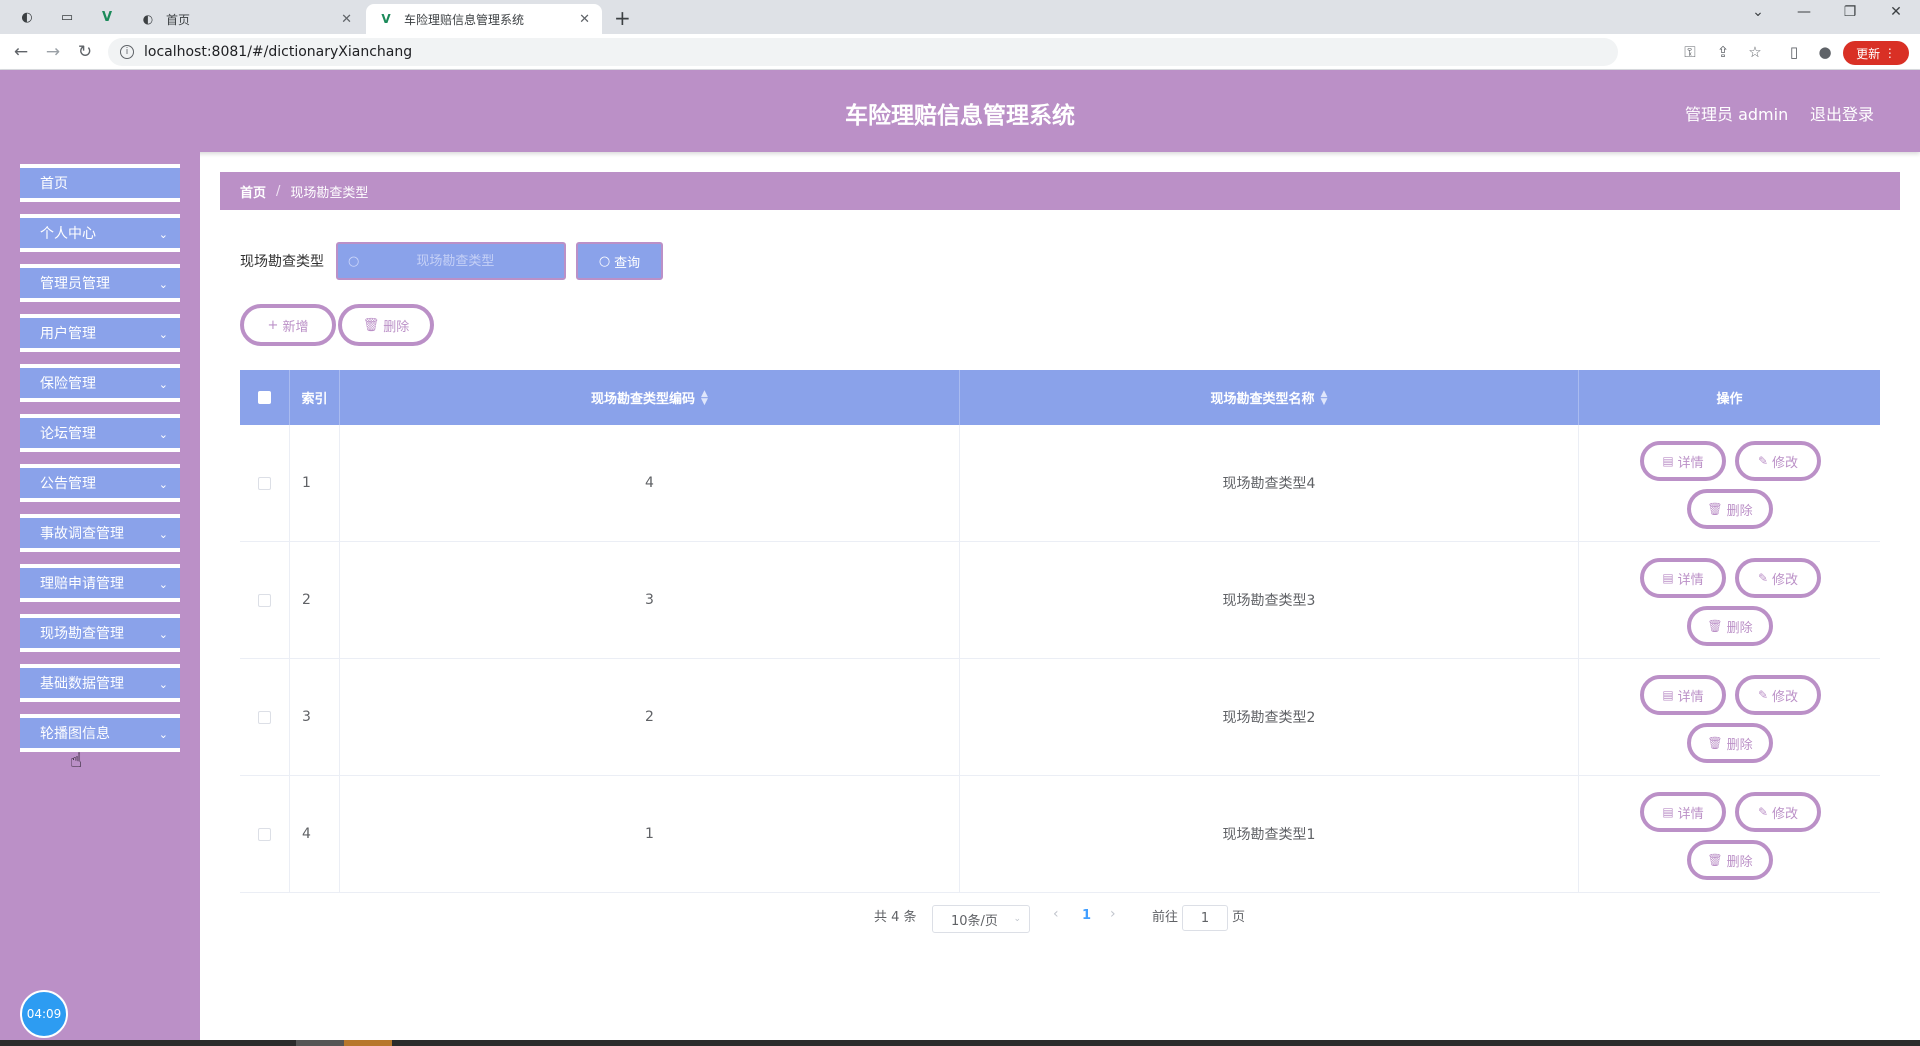 The height and width of the screenshot is (1046, 1920). Describe the element at coordinates (100, 483) in the screenshot. I see `sidebar-item-notices: 公告管理 ⌄` at that location.